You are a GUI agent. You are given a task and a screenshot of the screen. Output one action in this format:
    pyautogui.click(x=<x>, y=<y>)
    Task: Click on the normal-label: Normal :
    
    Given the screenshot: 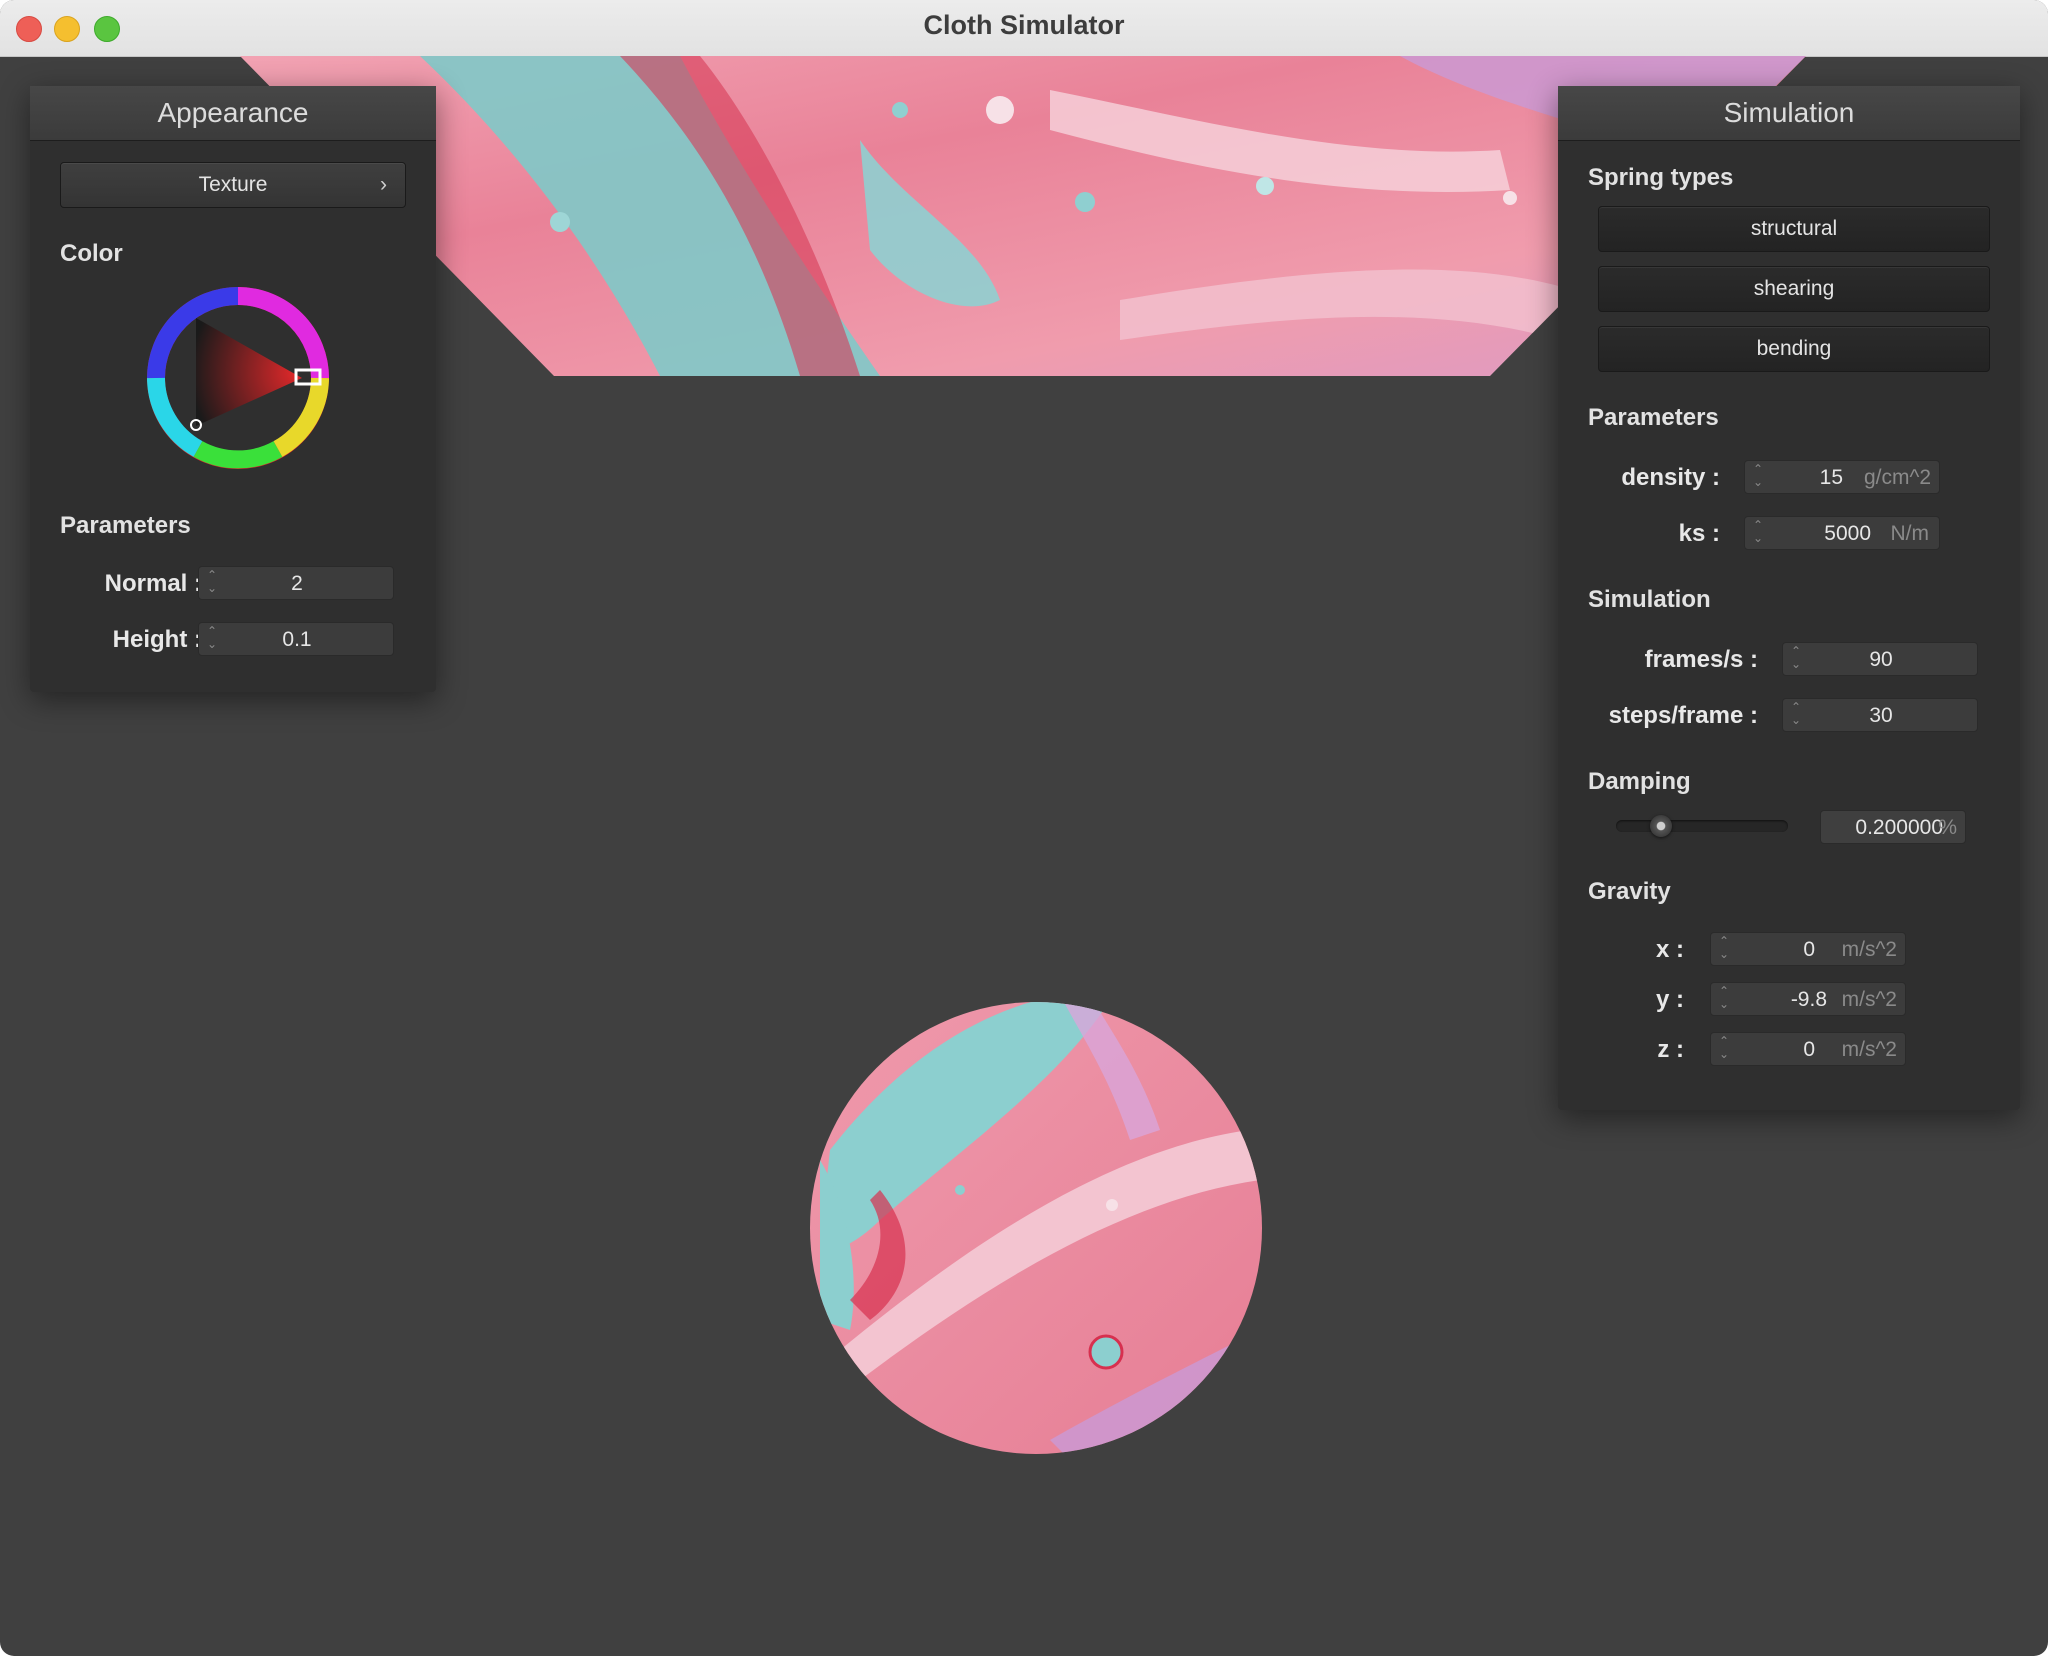 What is the action you would take?
    pyautogui.click(x=153, y=583)
    